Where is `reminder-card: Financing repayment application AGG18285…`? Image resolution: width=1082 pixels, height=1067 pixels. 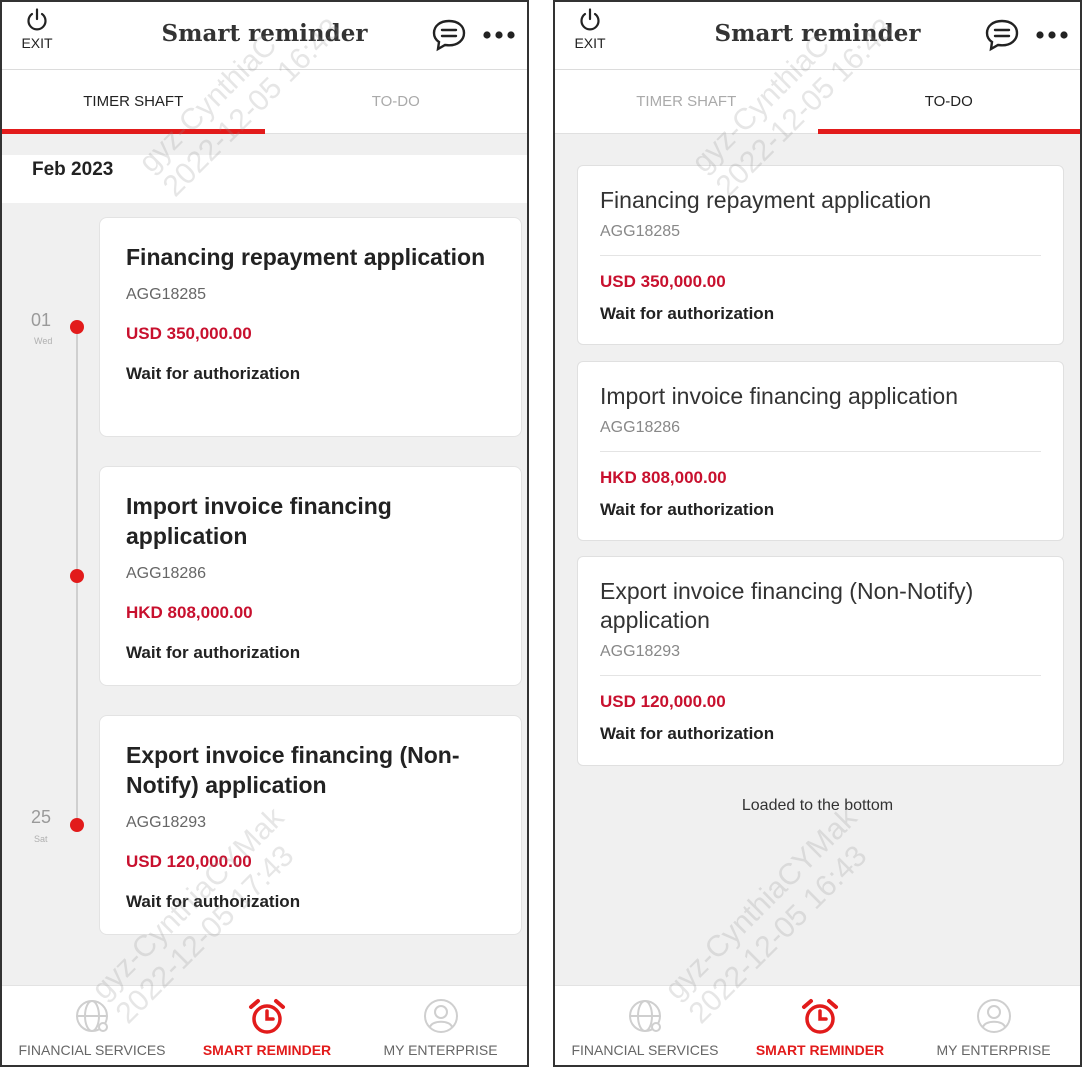
reminder-card: Financing repayment application AGG18285… is located at coordinates (310, 327).